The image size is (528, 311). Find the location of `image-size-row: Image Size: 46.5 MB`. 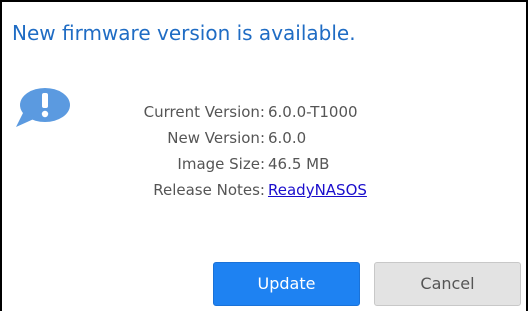

image-size-row: Image Size: 46.5 MB is located at coordinates (259, 164).